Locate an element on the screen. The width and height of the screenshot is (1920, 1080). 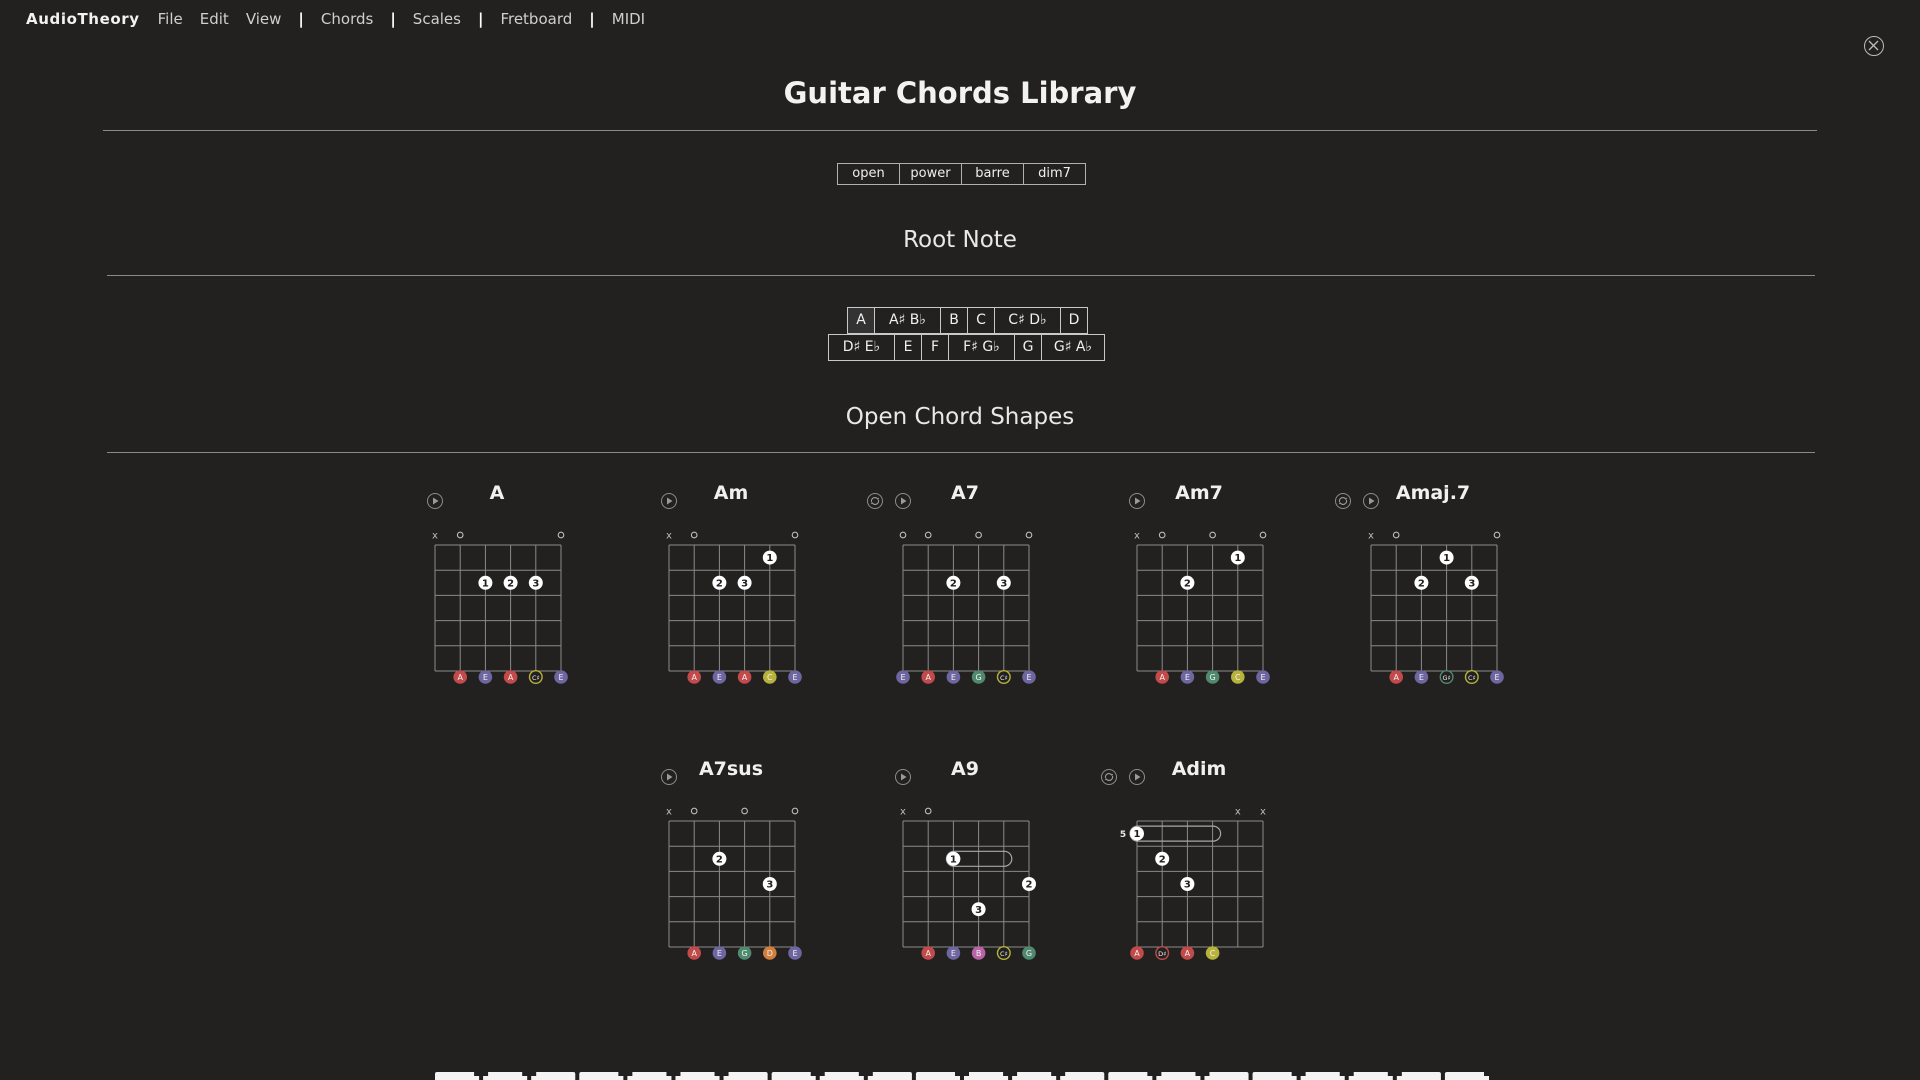
tab-open: open is located at coordinates (869, 174).